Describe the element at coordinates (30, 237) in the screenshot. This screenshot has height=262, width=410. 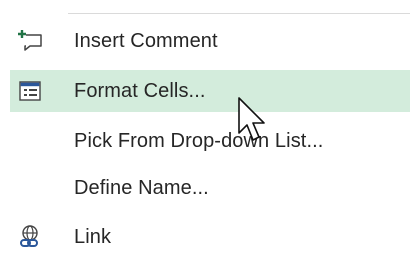
I see `link-icon` at that location.